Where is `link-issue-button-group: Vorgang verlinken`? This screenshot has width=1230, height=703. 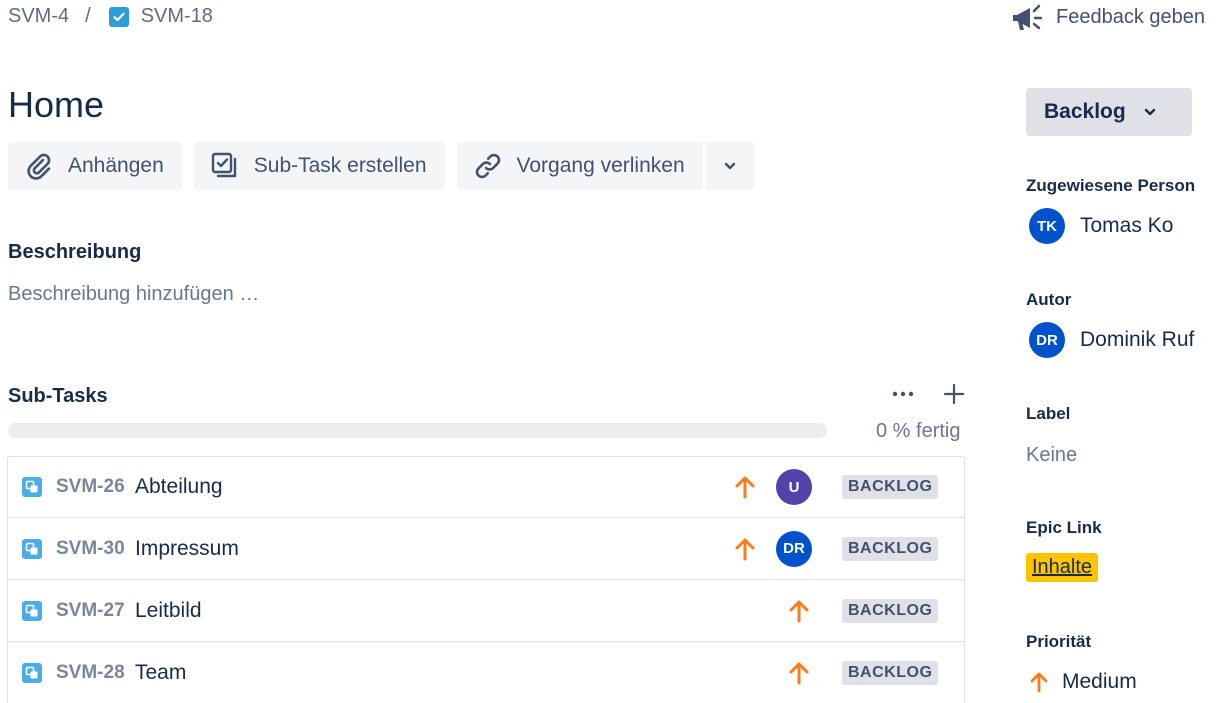 link-issue-button-group: Vorgang verlinken is located at coordinates (605, 166).